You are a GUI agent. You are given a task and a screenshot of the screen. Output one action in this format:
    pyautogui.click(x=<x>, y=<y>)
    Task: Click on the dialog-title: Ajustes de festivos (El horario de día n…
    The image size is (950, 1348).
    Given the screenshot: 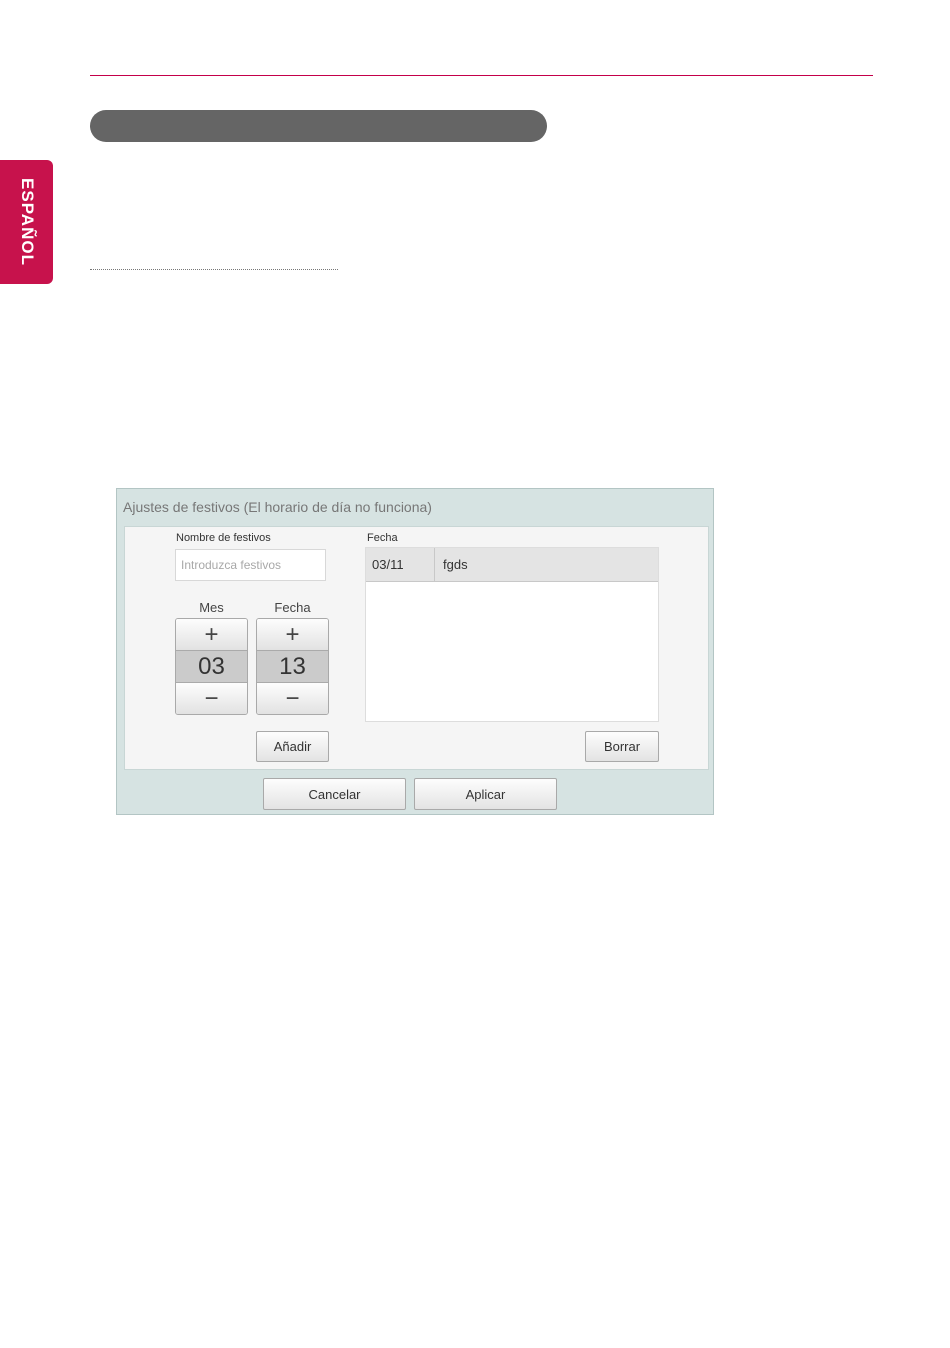 What is the action you would take?
    pyautogui.click(x=277, y=507)
    